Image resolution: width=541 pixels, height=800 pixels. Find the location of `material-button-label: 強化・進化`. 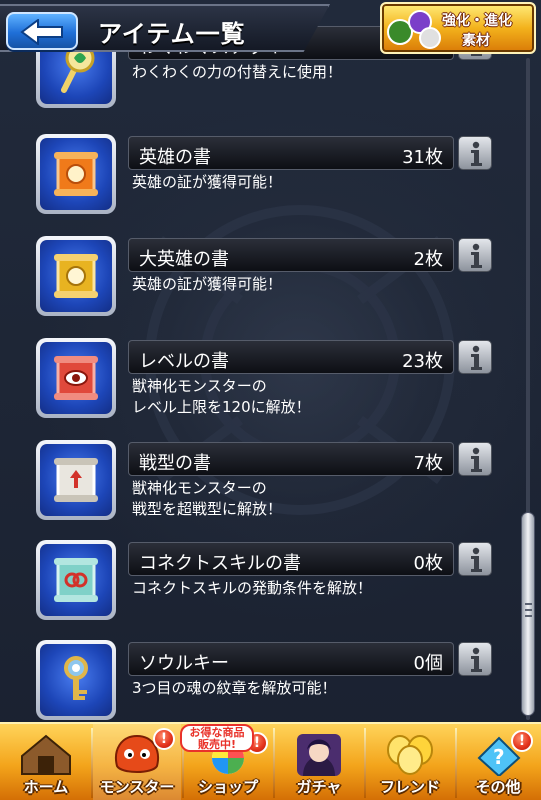

material-button-label: 強化・進化 is located at coordinates (477, 21).